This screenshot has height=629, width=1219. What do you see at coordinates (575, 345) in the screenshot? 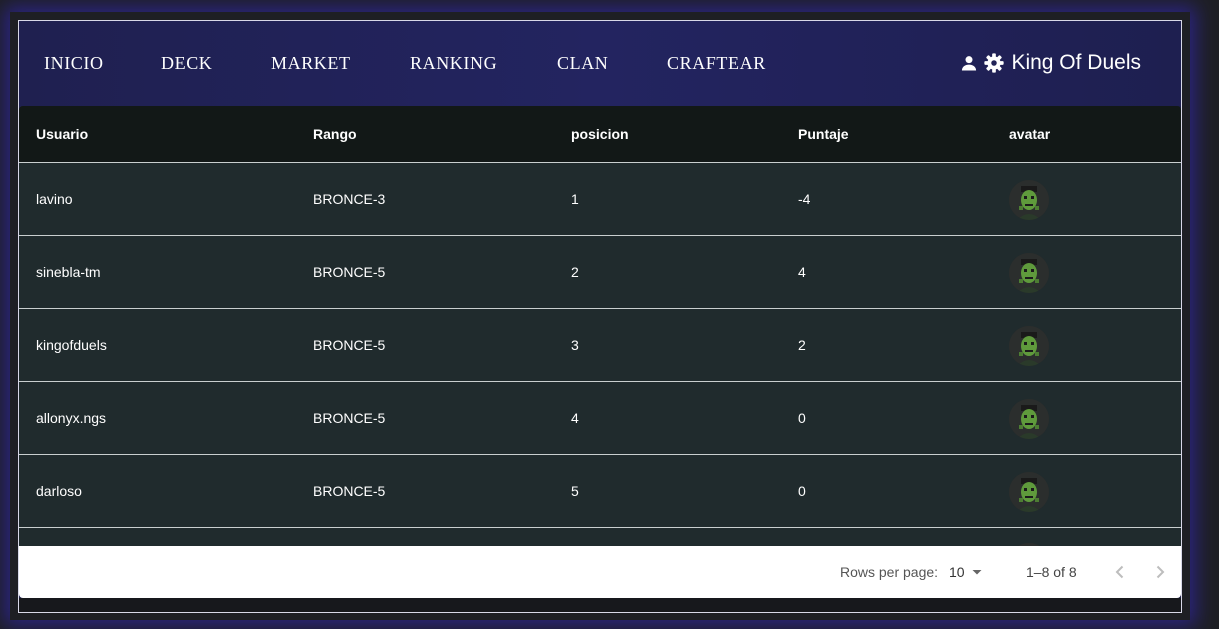
I see `cell-posicion: 3` at bounding box center [575, 345].